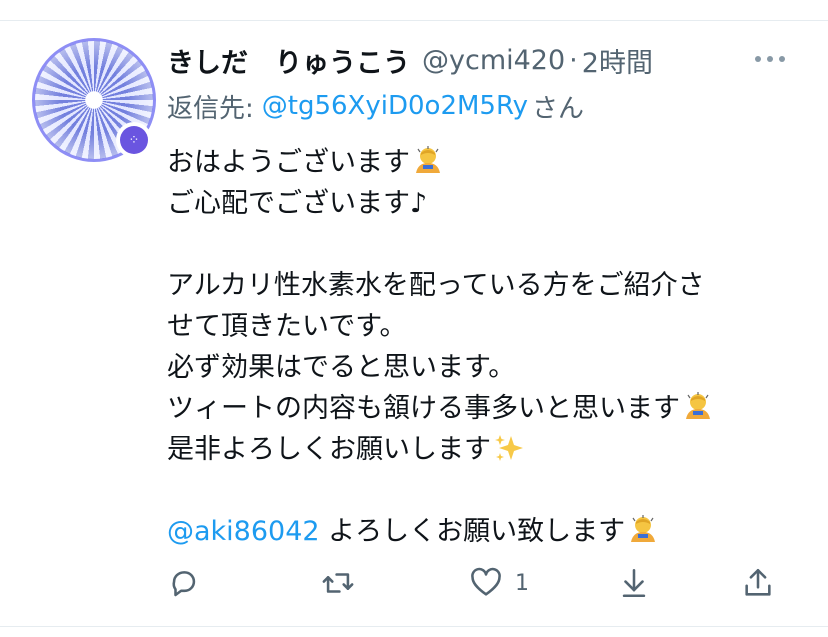 The image size is (828, 637). I want to click on like-button: 1, so click(499, 583).